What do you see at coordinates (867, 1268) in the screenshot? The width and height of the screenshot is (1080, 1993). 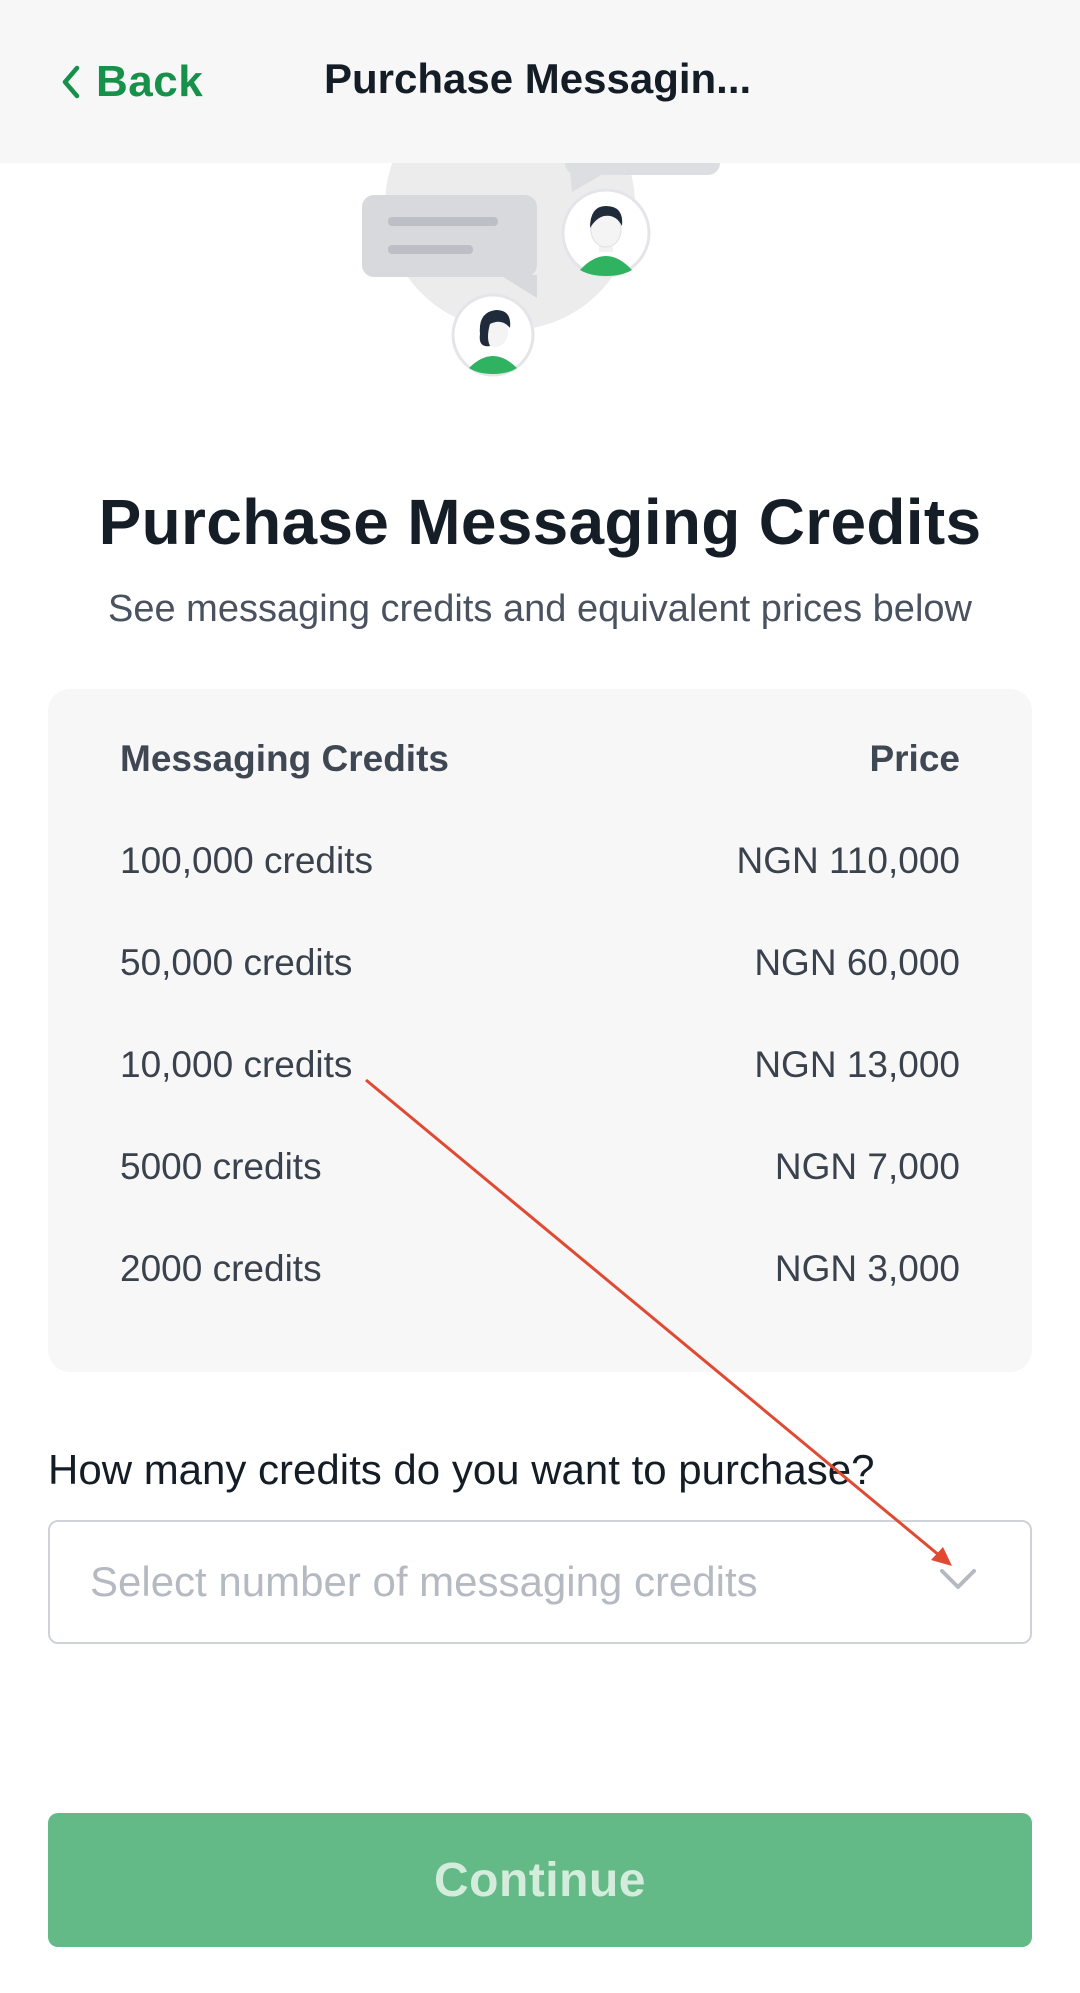 I see `price-cell: NGN 3,000` at bounding box center [867, 1268].